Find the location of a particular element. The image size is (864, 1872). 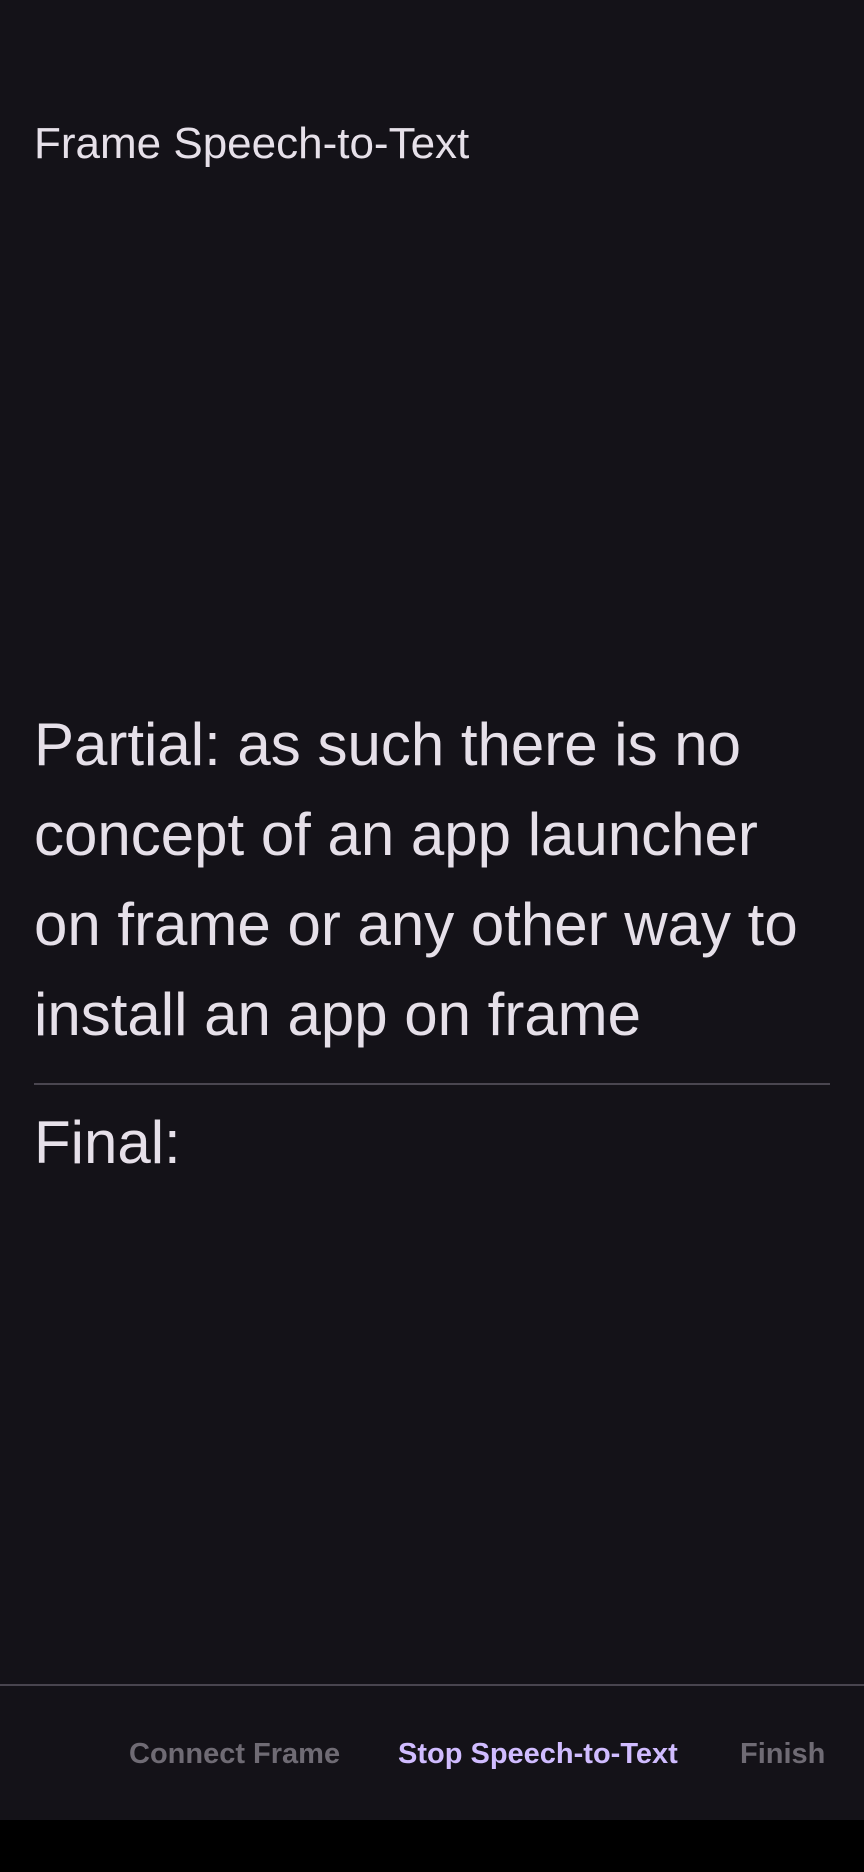

bottom-action-bar: Connect Frame Stop Speech-to-Text Finish is located at coordinates (432, 1752).